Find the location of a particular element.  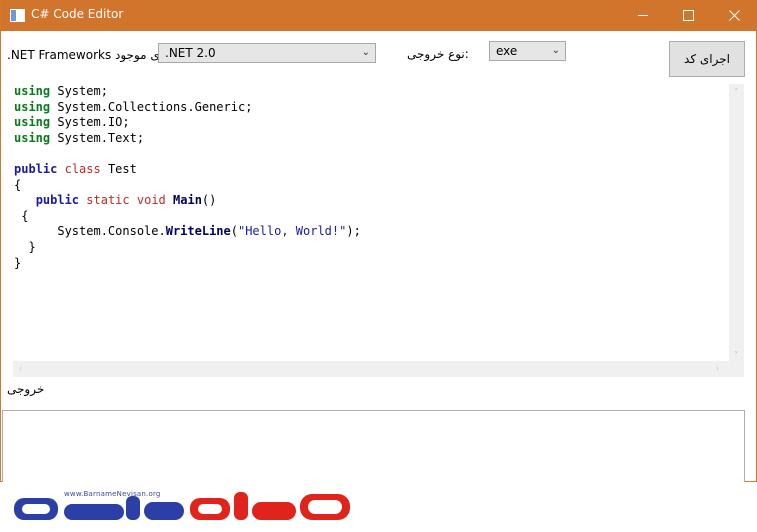

watermark-url: www.BarnameNevisan.org is located at coordinates (112, 494).